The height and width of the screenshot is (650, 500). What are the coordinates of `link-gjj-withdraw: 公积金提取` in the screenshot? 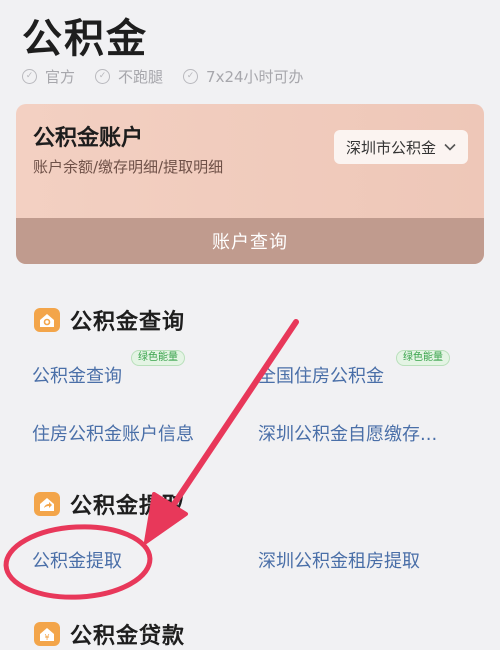 It's located at (77, 560).